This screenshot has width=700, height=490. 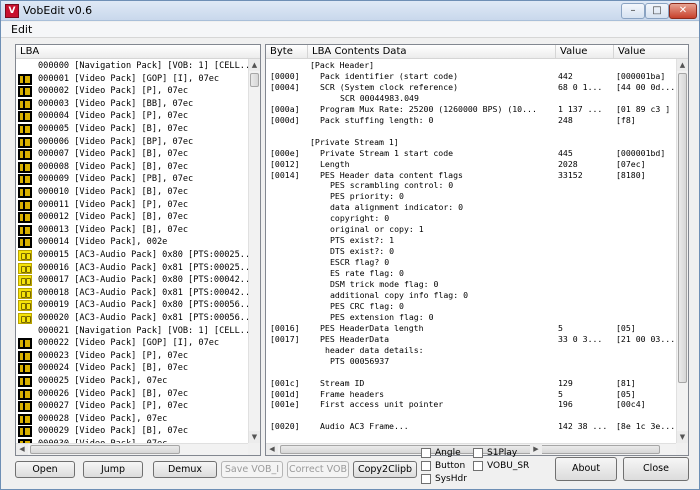 What do you see at coordinates (132, 192) in the screenshot?
I see `lba-list-item: 000010 [Video Pack] [B], 07ec` at bounding box center [132, 192].